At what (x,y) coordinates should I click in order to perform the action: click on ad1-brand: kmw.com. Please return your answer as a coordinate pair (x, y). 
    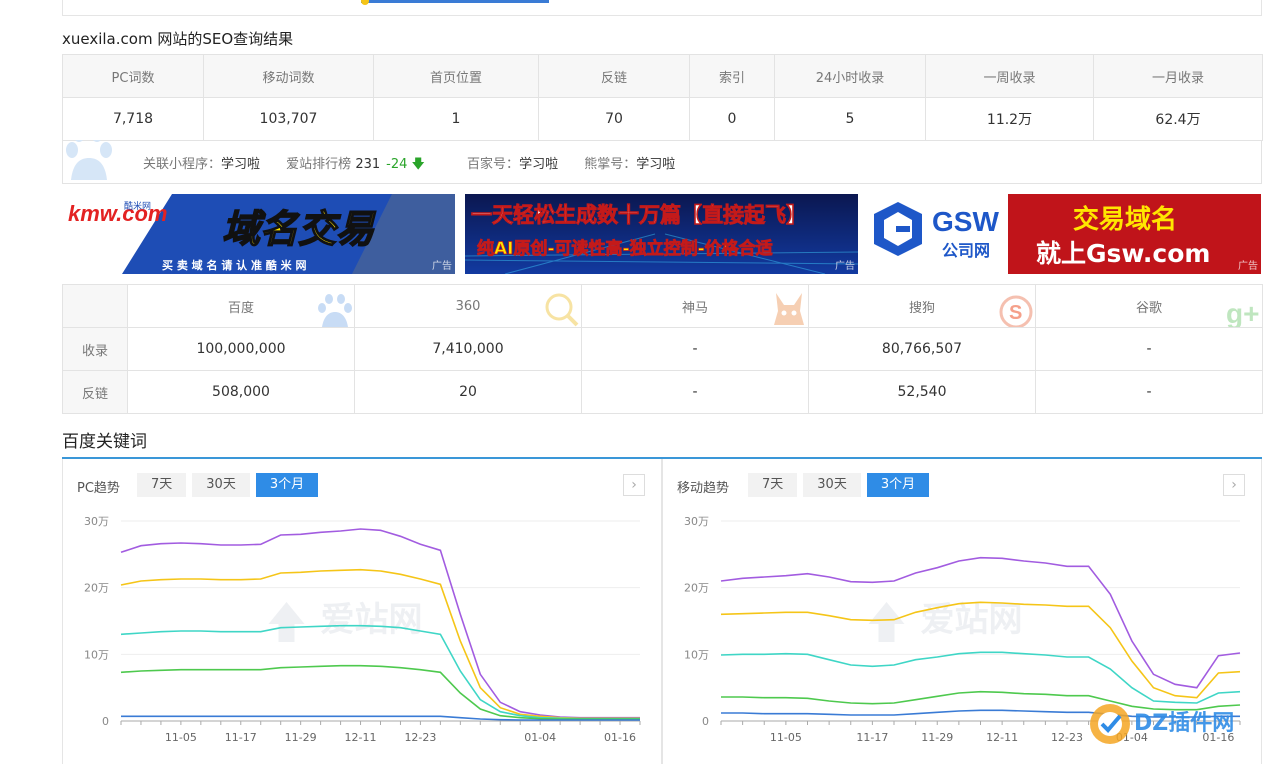
    Looking at the image, I should click on (117, 213).